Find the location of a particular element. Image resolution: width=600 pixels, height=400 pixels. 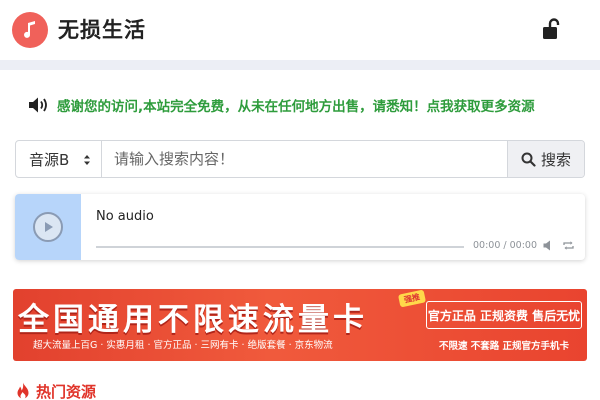

site-title: 无损生活 is located at coordinates (102, 29).